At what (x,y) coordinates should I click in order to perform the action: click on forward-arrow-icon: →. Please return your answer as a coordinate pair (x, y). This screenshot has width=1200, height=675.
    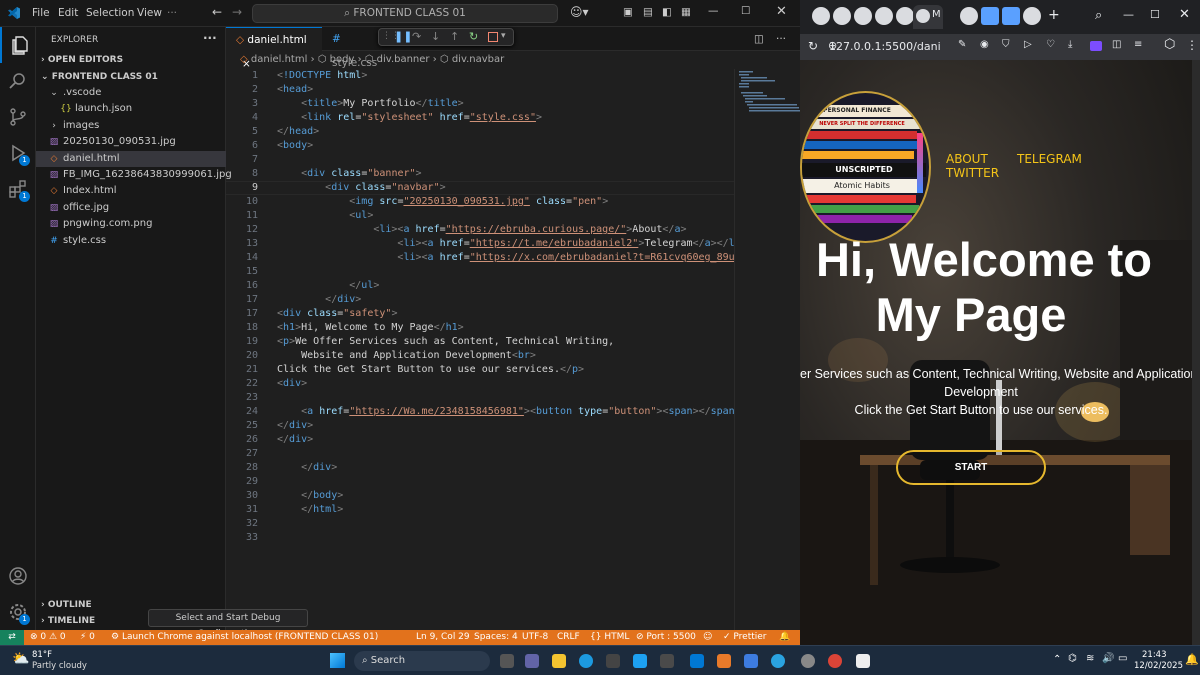
    Looking at the image, I should click on (237, 12).